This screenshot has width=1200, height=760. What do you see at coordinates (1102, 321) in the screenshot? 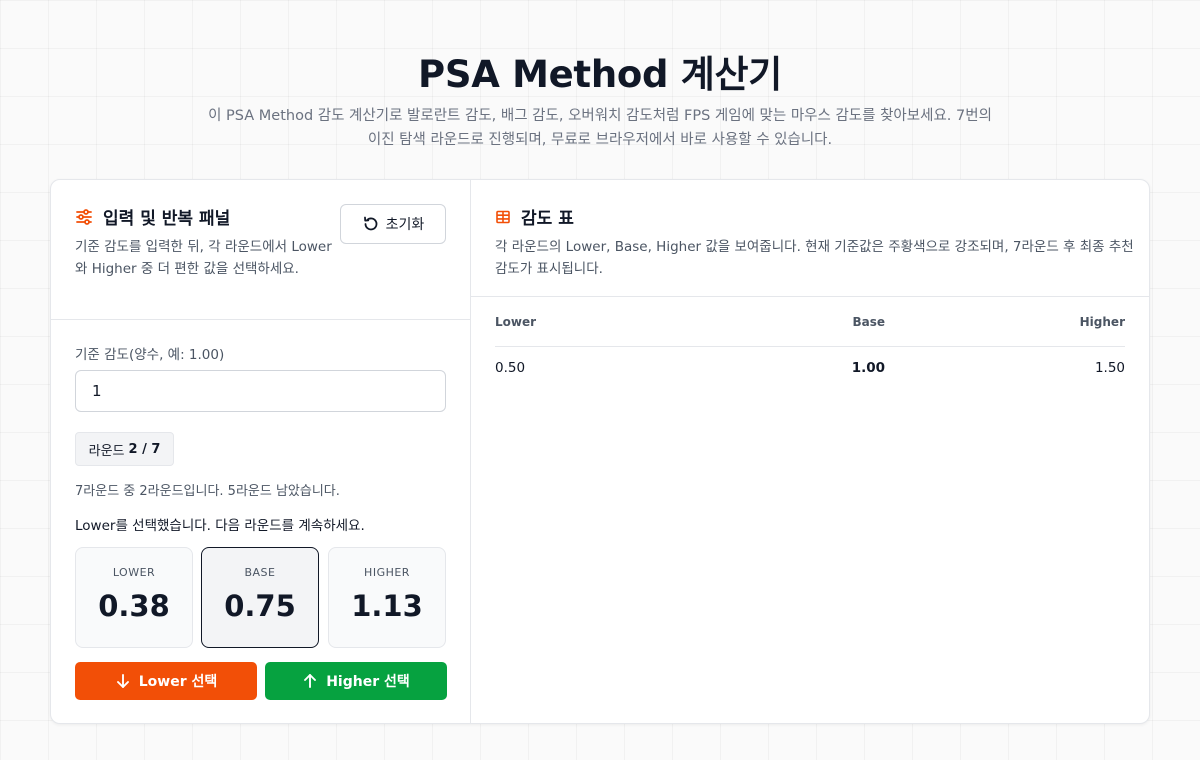
I see `column-header-higher: Higher` at bounding box center [1102, 321].